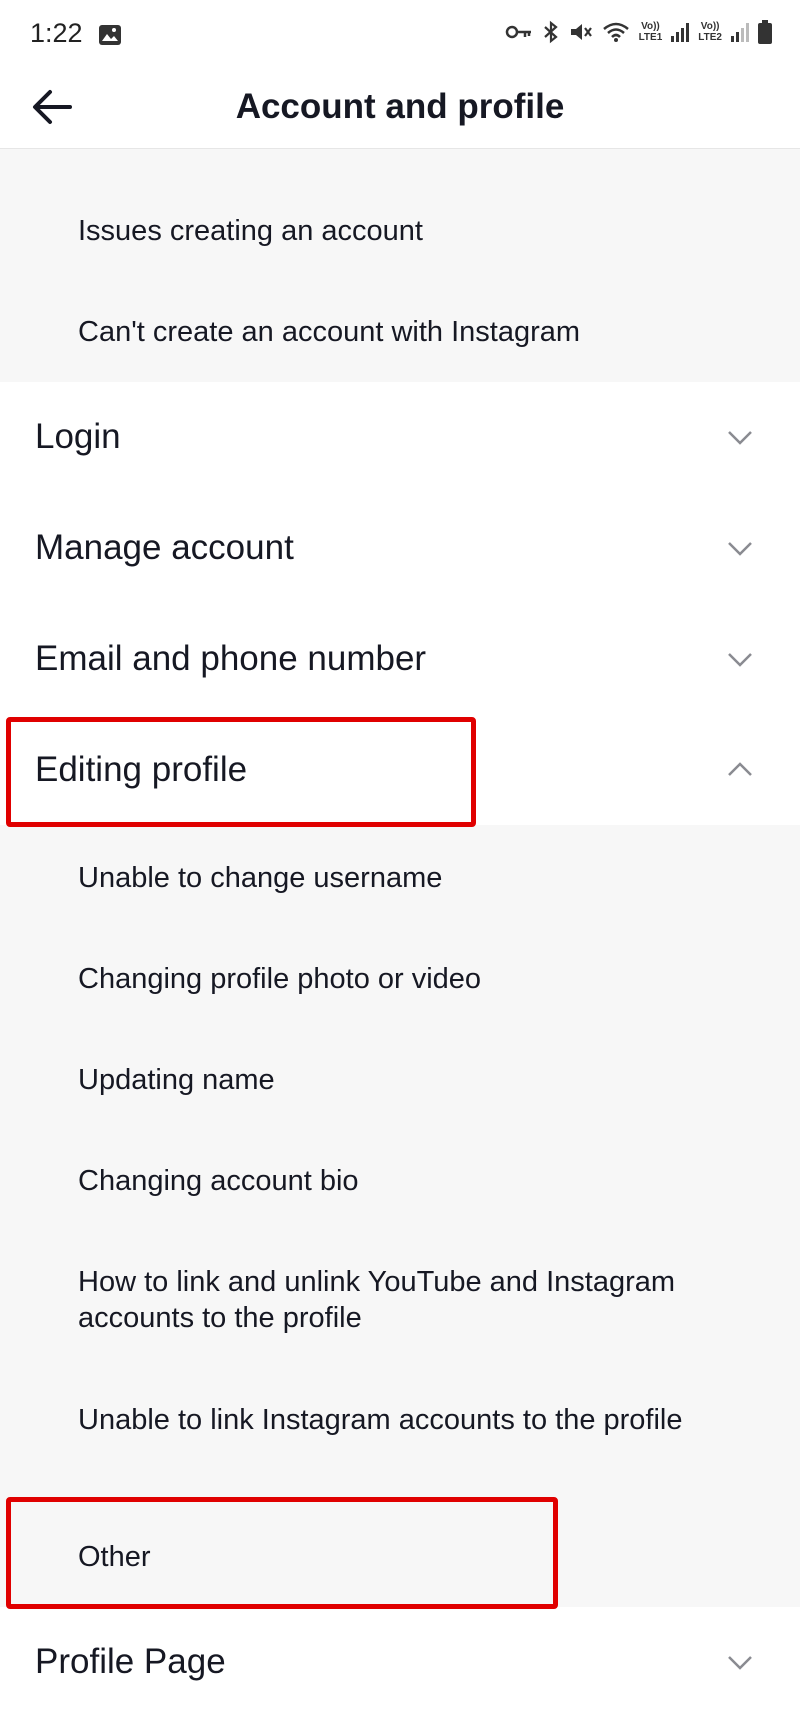  What do you see at coordinates (400, 437) in the screenshot?
I see `section-login: Login` at bounding box center [400, 437].